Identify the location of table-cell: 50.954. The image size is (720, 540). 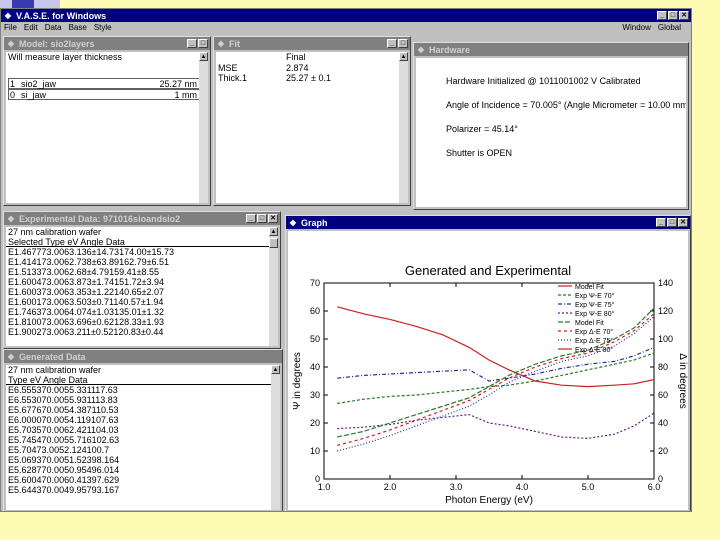
(78, 470).